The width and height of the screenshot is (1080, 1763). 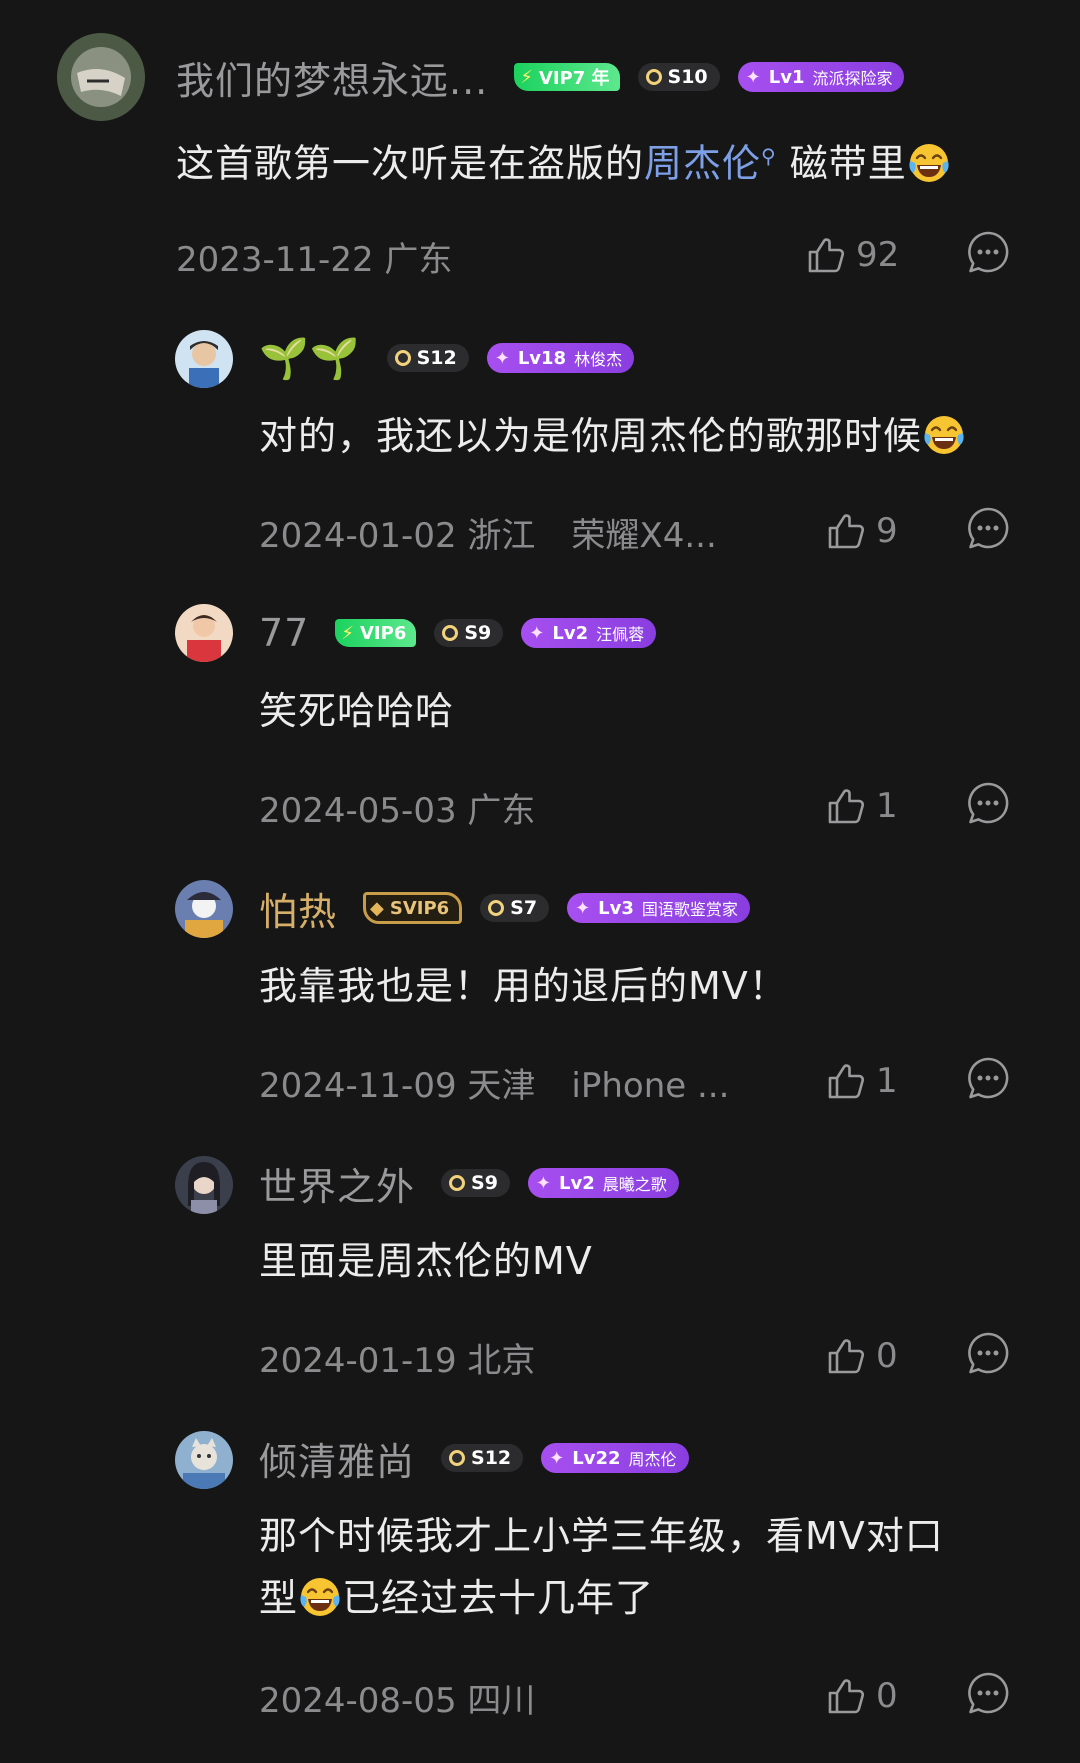 What do you see at coordinates (397, 1086) in the screenshot?
I see `date-location: 2024-11-09 天津` at bounding box center [397, 1086].